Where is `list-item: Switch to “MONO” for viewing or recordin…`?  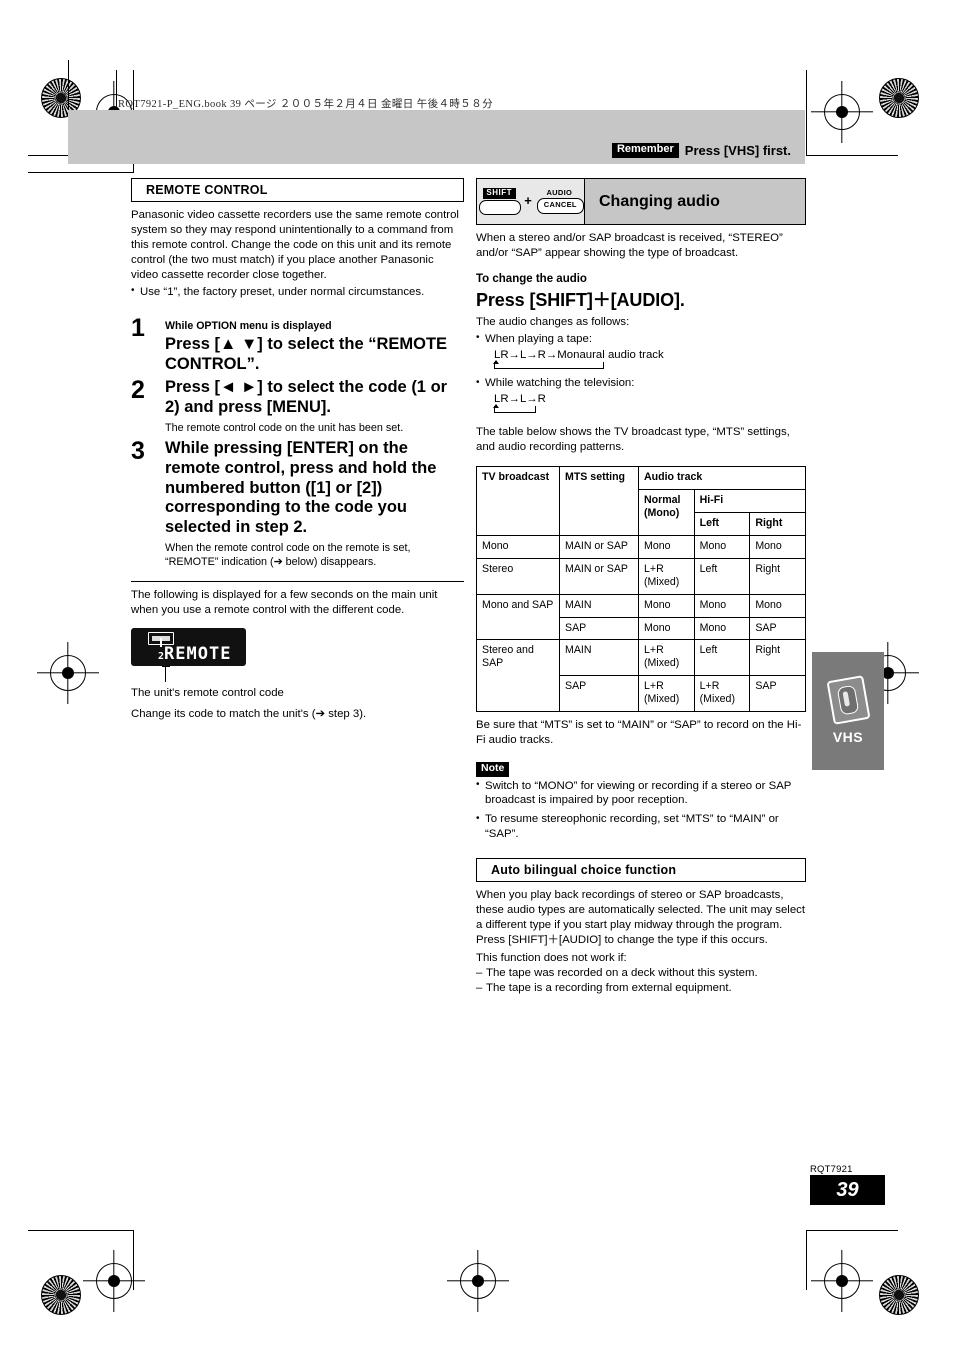 list-item: Switch to “MONO” for viewing or recordin… is located at coordinates (641, 793).